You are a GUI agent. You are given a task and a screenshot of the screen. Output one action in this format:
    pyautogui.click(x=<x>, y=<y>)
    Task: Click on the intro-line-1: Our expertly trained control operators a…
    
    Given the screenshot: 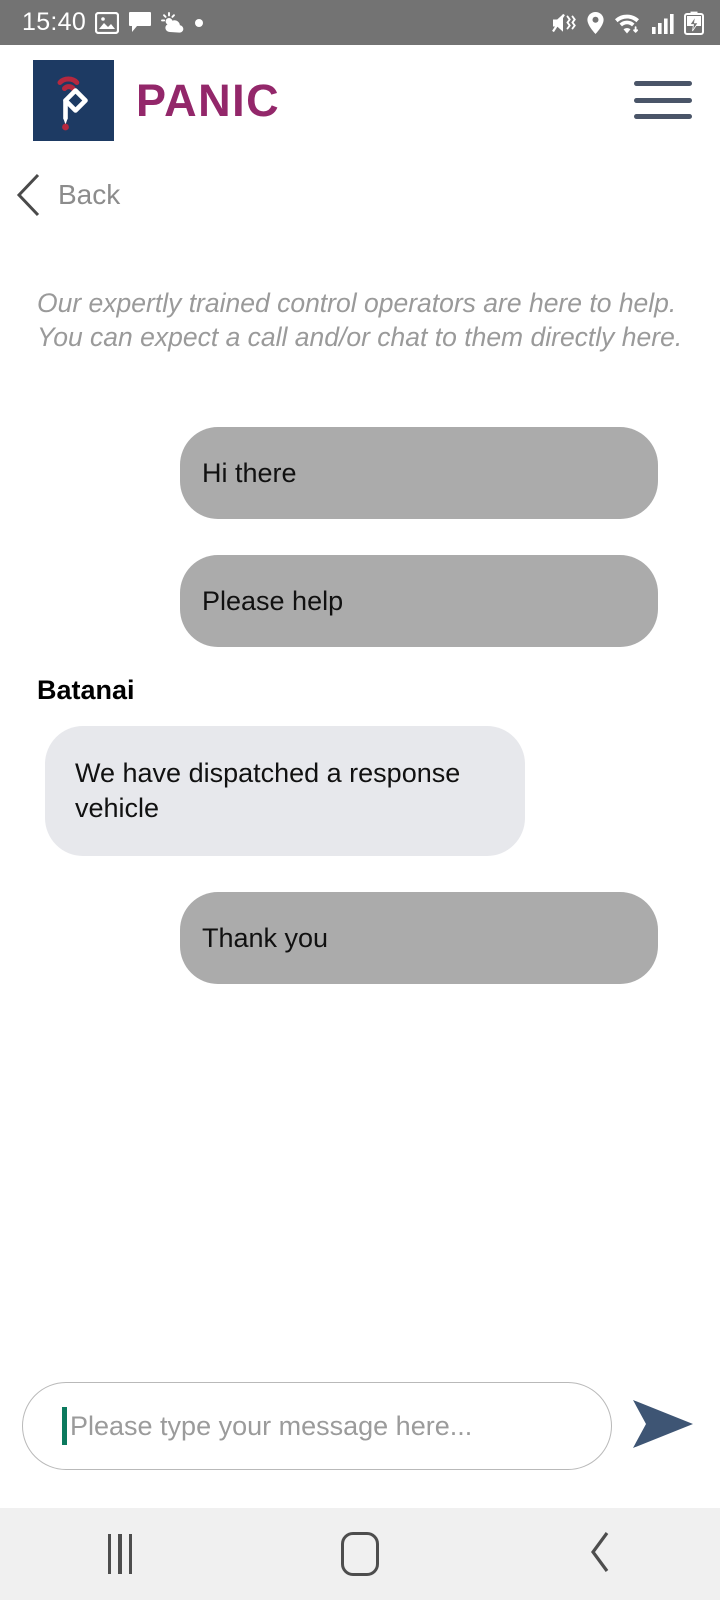 What is the action you would take?
    pyautogui.click(x=357, y=303)
    